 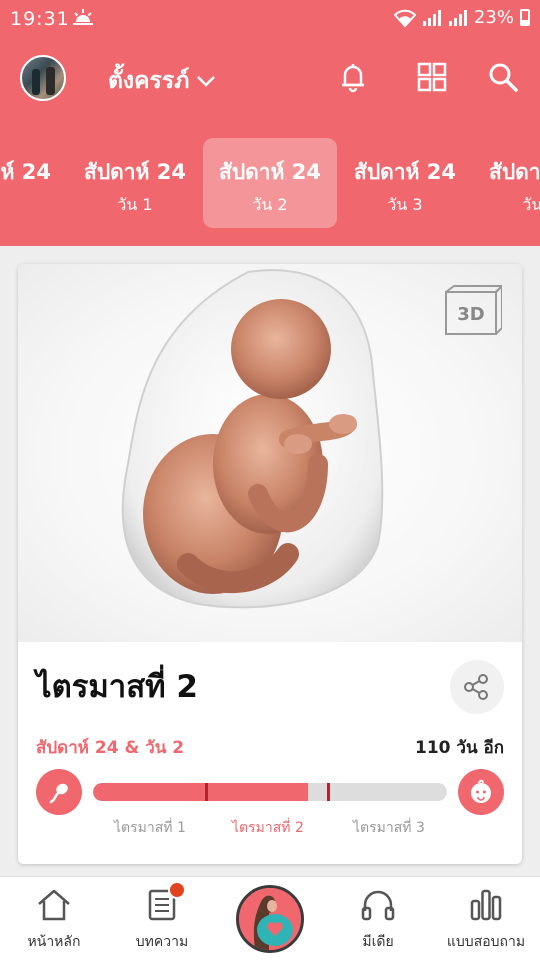 I want to click on week-item: สัปดาห์ 24 วัน 3, so click(x=405, y=183).